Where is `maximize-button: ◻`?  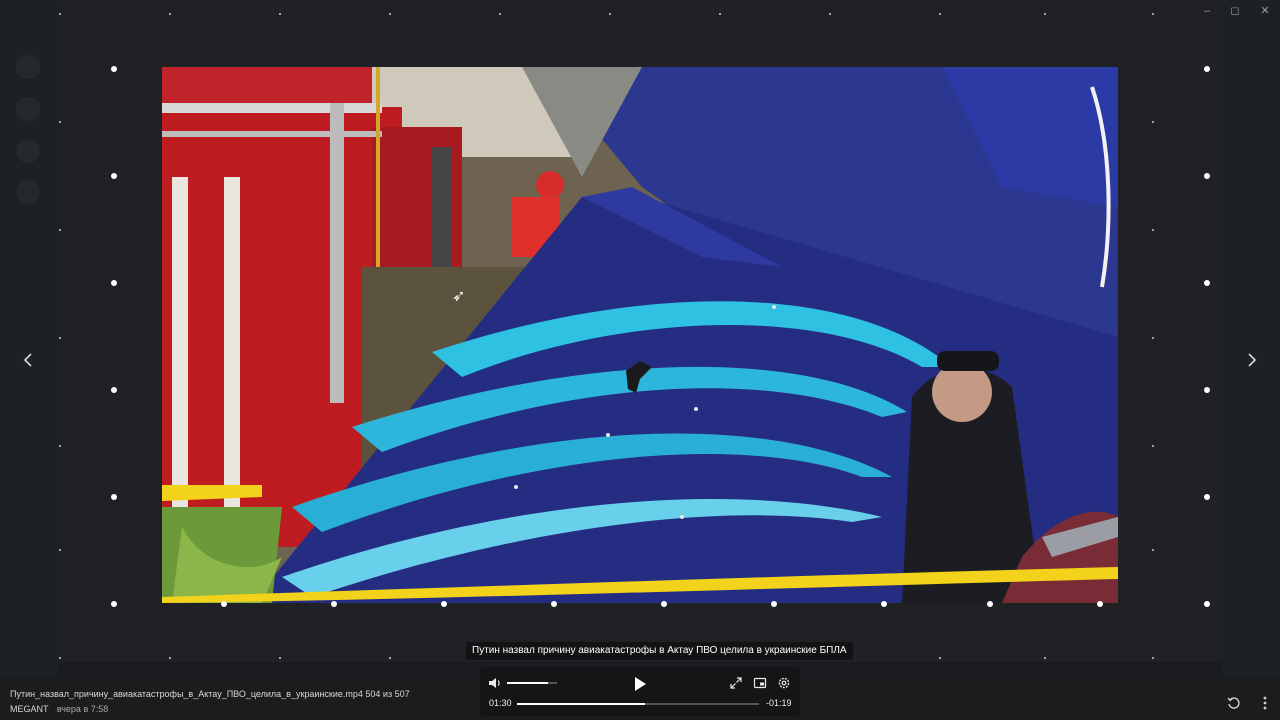 maximize-button: ◻ is located at coordinates (1235, 11).